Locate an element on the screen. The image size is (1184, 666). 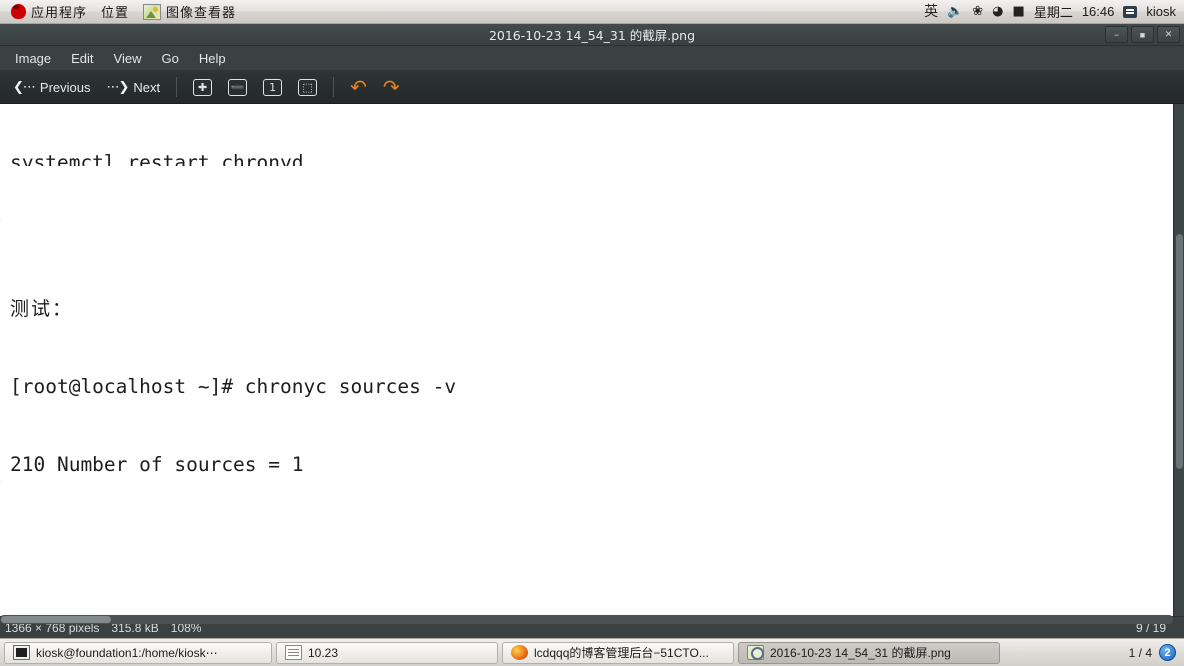
taskbar-item-terminal: kiosk@foundation1:/home/kiosk⋯ is located at coordinates (138, 652).